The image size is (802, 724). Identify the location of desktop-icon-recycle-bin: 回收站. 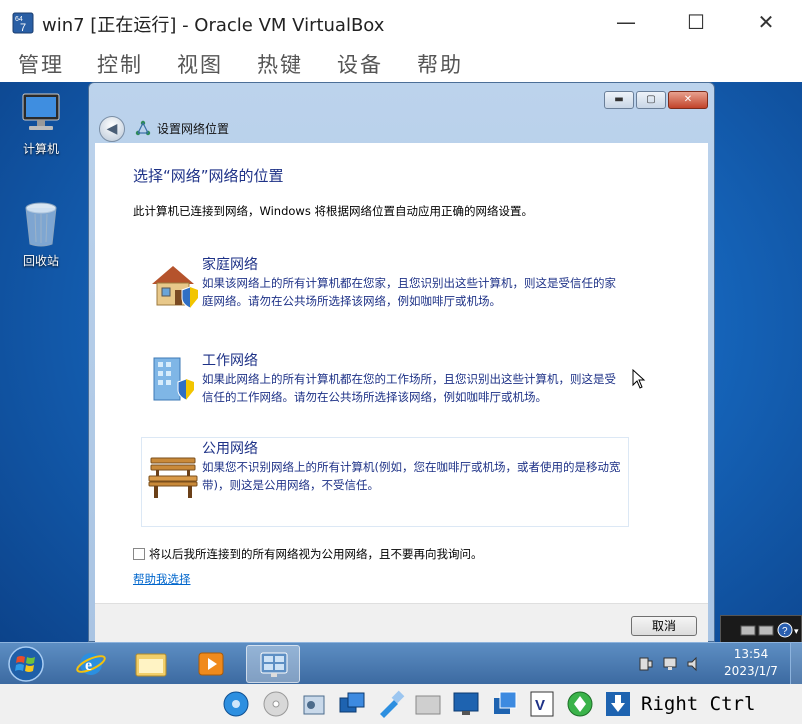
(41, 234).